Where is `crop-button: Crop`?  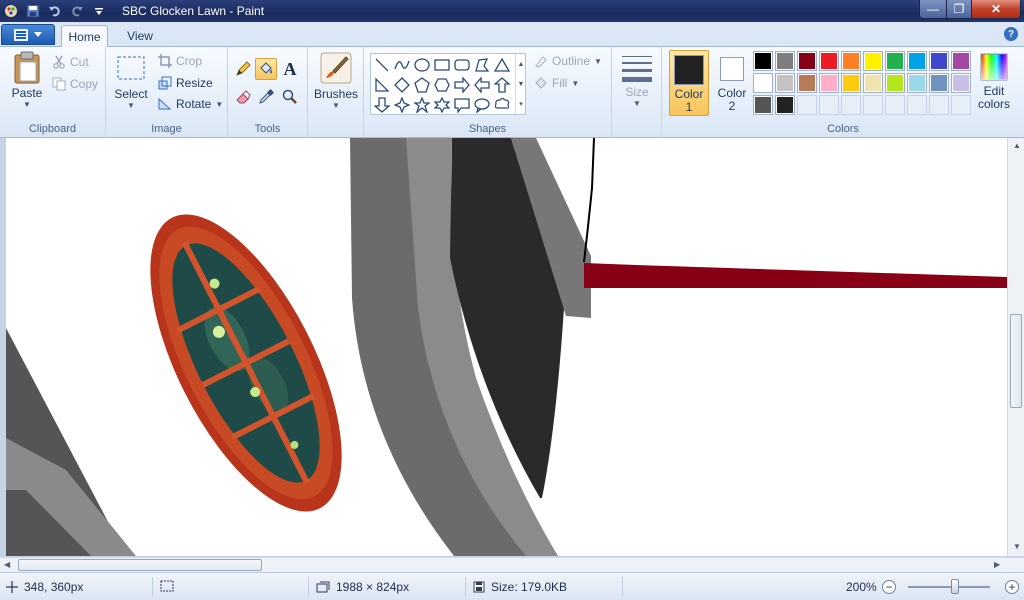
crop-button: Crop is located at coordinates (180, 61).